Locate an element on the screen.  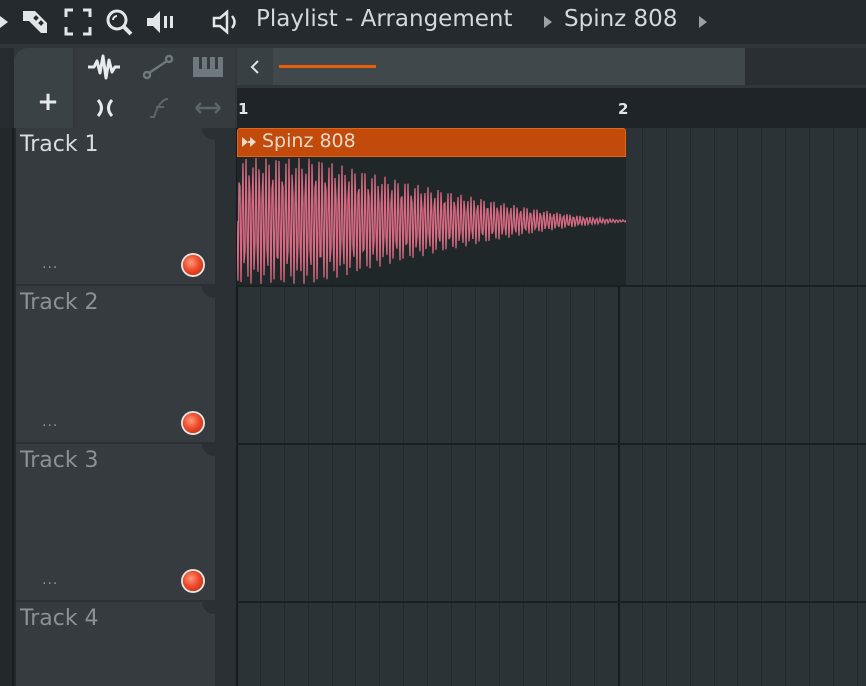
divider is located at coordinates (13, 407).